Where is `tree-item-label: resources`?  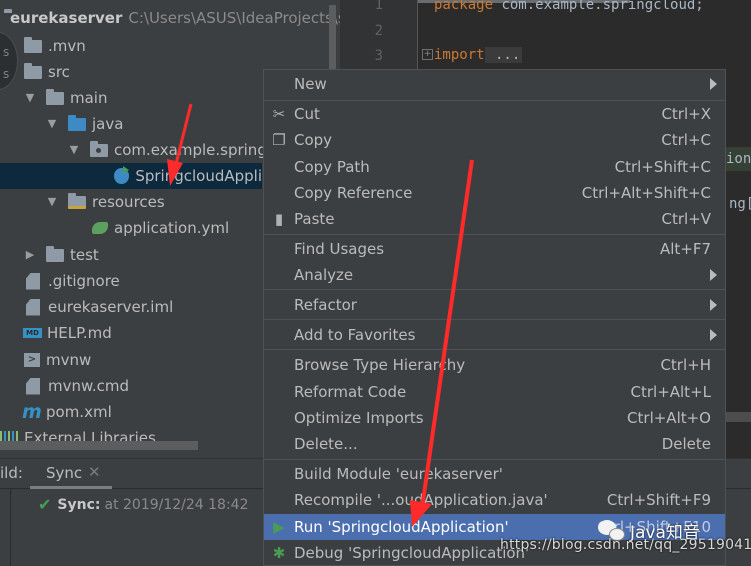 tree-item-label: resources is located at coordinates (128, 202).